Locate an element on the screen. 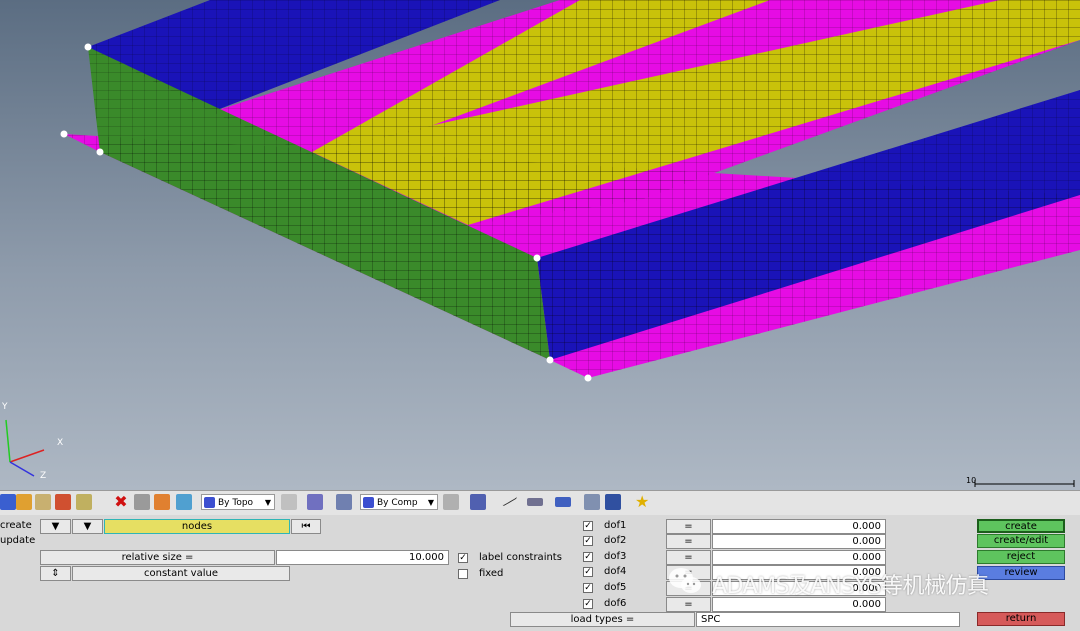 This screenshot has height=631, width=1080. fixed-checkbox is located at coordinates (463, 574).